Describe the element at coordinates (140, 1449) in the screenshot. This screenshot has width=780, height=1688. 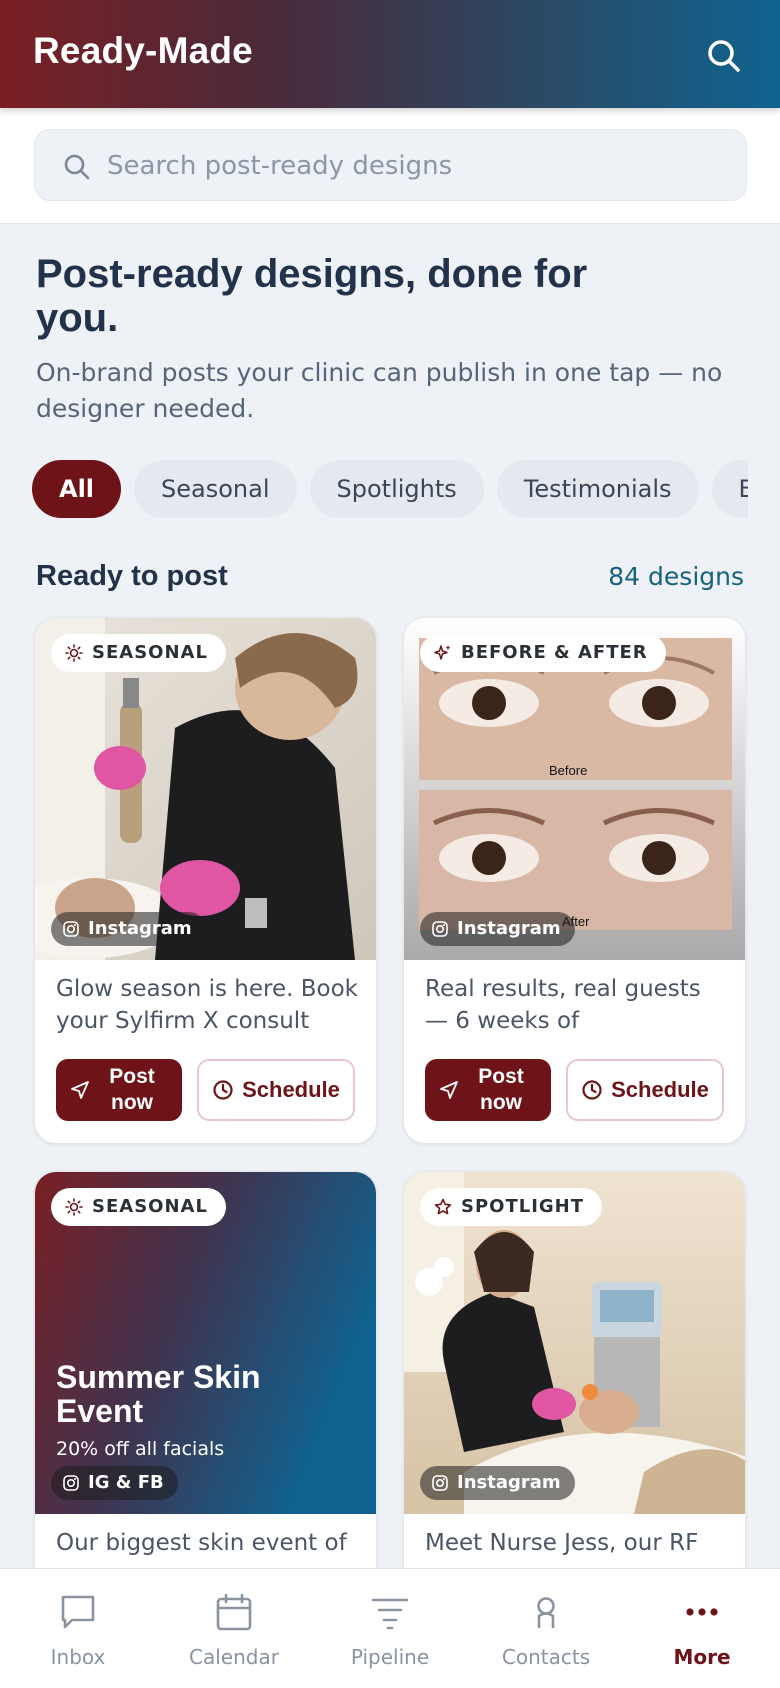
I see `promo-subtitle: 20% off all facials` at that location.